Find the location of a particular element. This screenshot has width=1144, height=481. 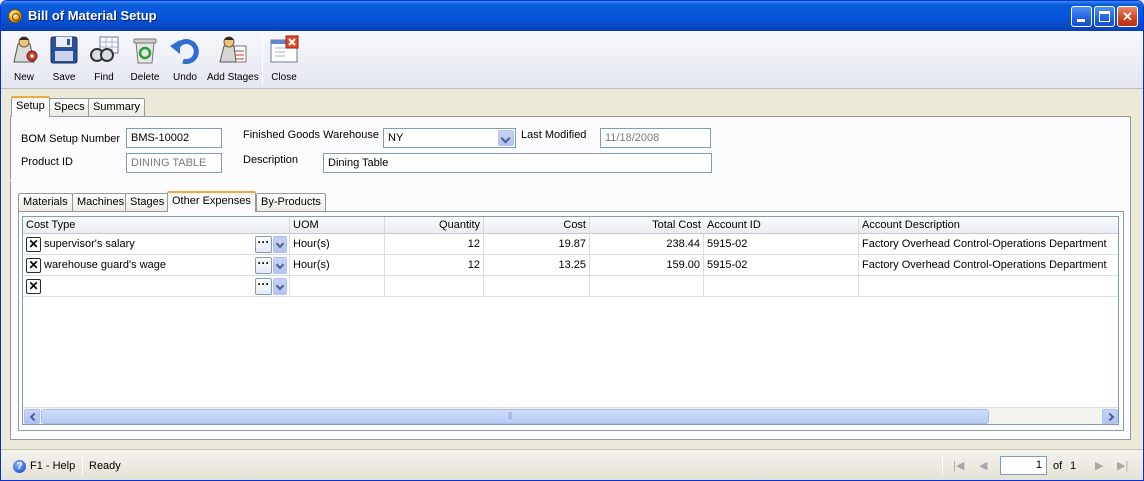

close-label: Close is located at coordinates (284, 77).